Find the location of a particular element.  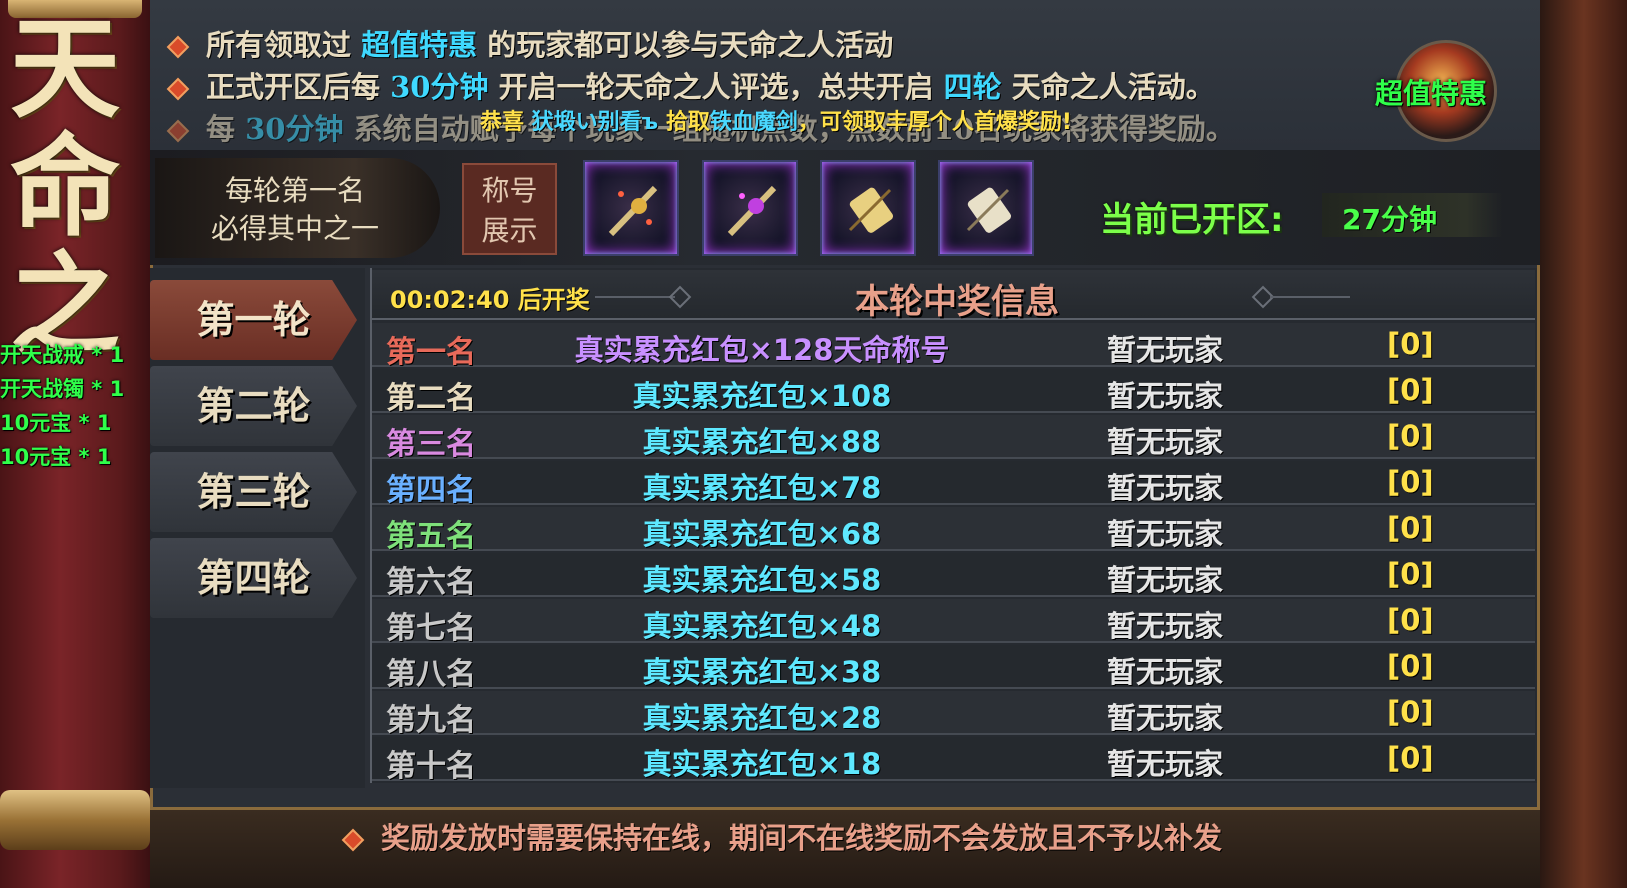

reward-label: 真实累充红包×88 is located at coordinates (762, 442).